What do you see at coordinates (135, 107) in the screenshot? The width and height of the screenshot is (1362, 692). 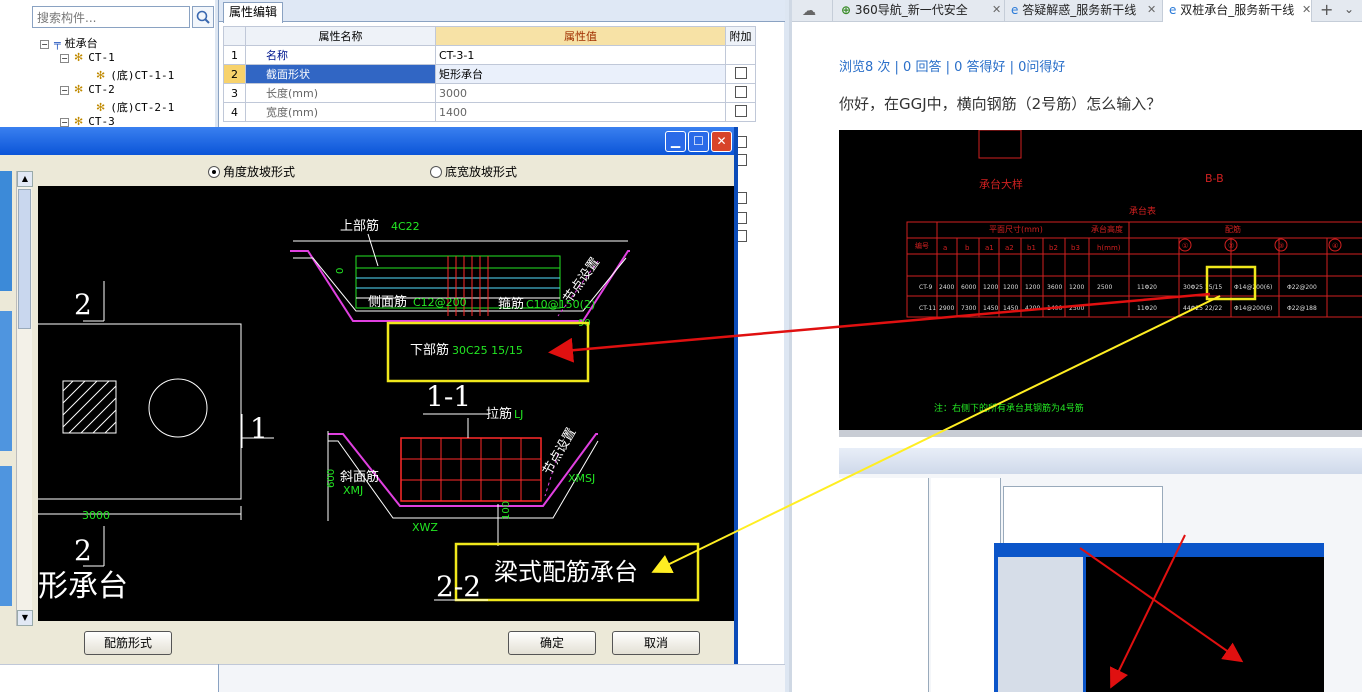 I see `tree-item-ct2-1: ✻ (底)CT-2-1` at bounding box center [135, 107].